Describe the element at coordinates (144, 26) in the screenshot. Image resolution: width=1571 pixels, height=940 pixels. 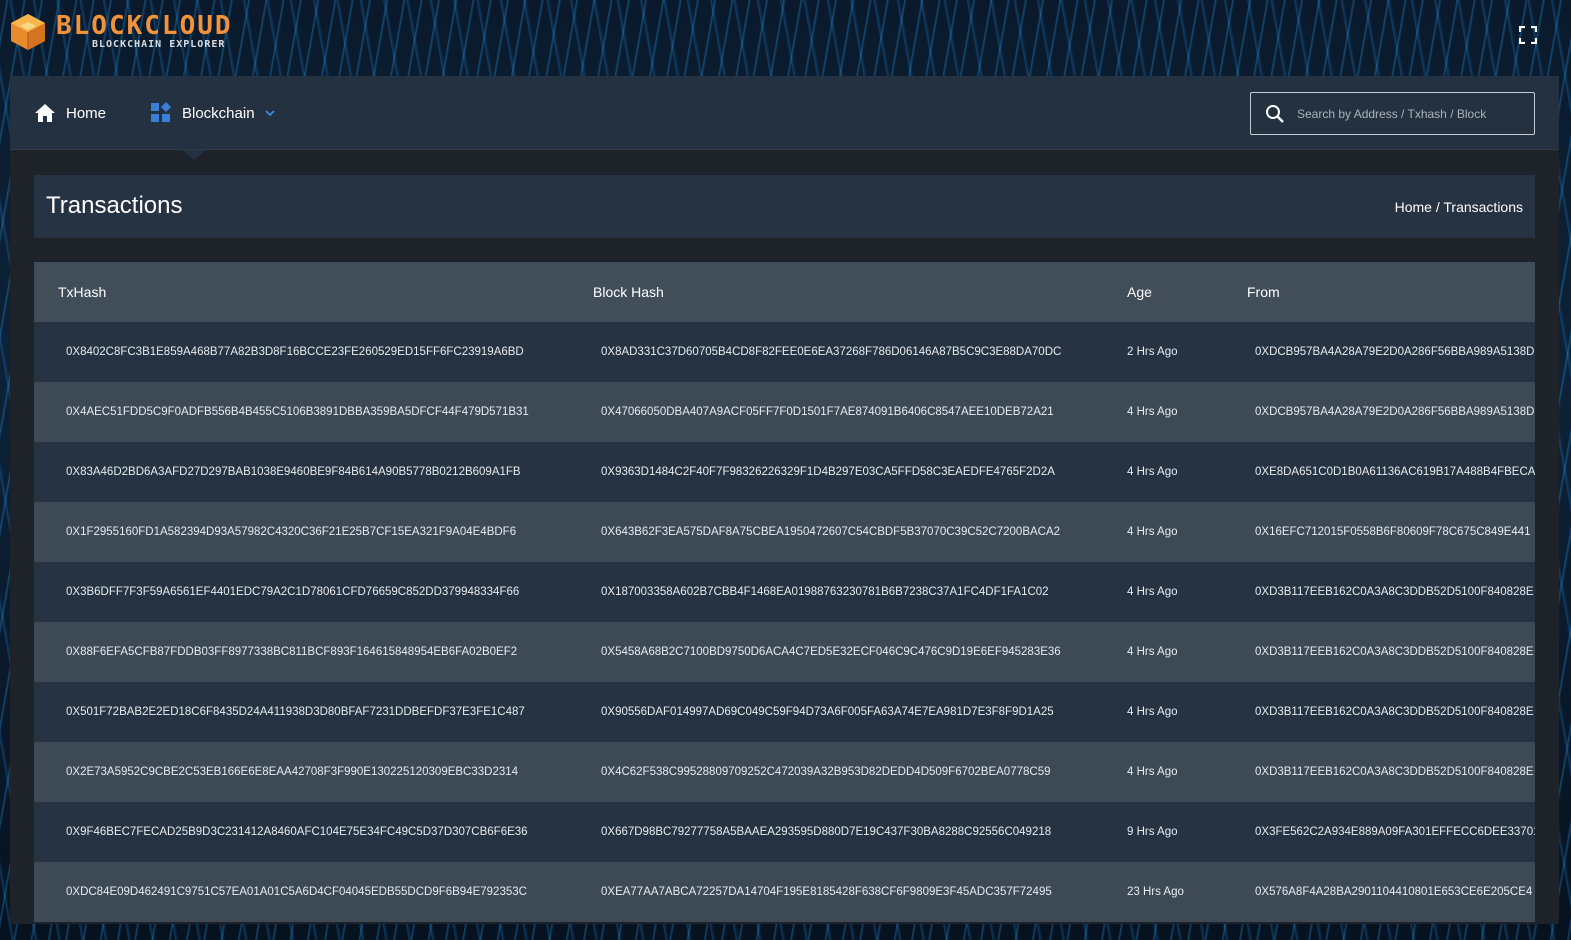
I see `brand-name: BLOCKCLOUD` at that location.